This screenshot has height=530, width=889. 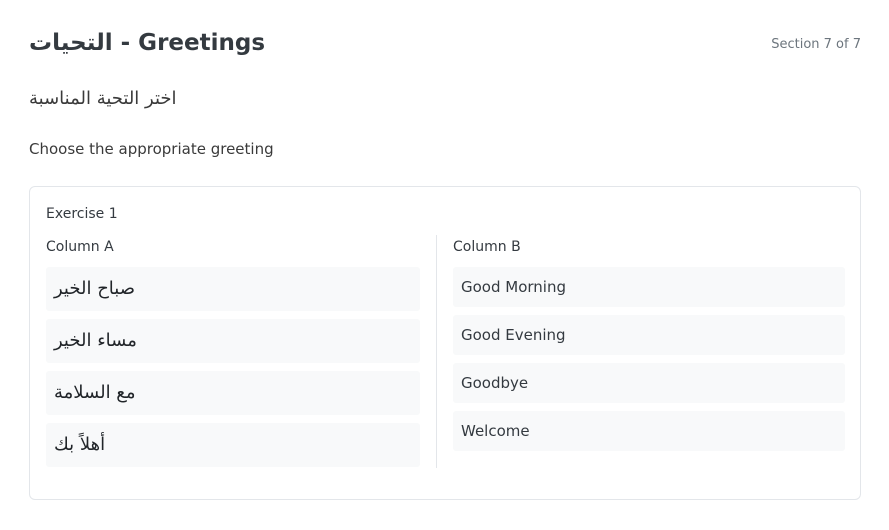 What do you see at coordinates (649, 431) in the screenshot?
I see `column-b-item: Welcome` at bounding box center [649, 431].